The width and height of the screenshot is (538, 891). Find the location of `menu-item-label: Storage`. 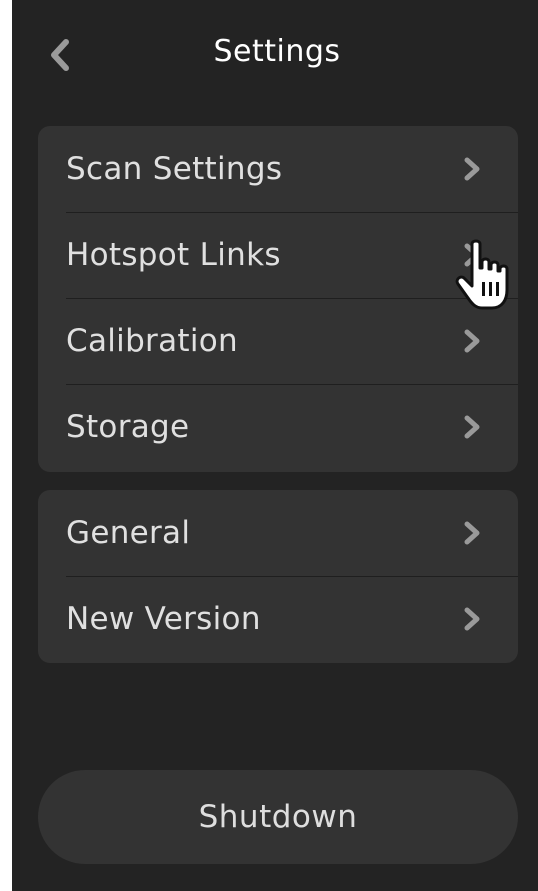

menu-item-label: Storage is located at coordinates (128, 427).